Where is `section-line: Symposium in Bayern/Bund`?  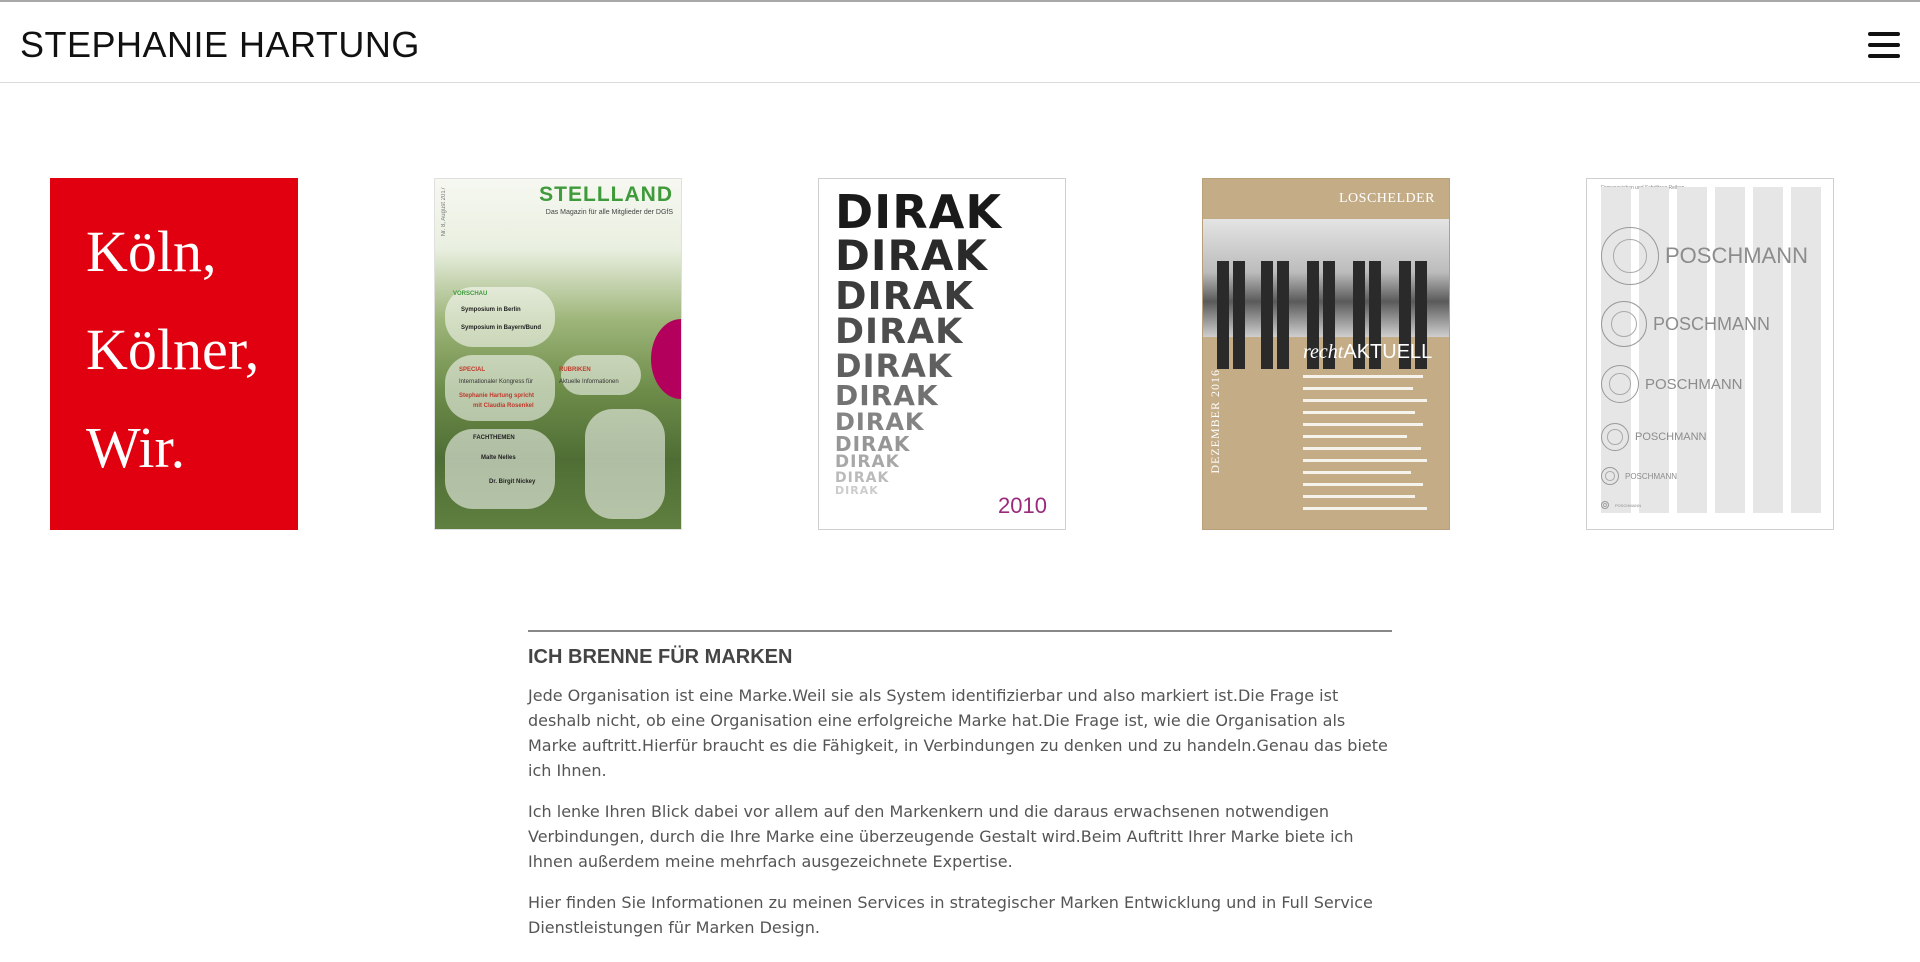 section-line: Symposium in Bayern/Bund is located at coordinates (501, 328).